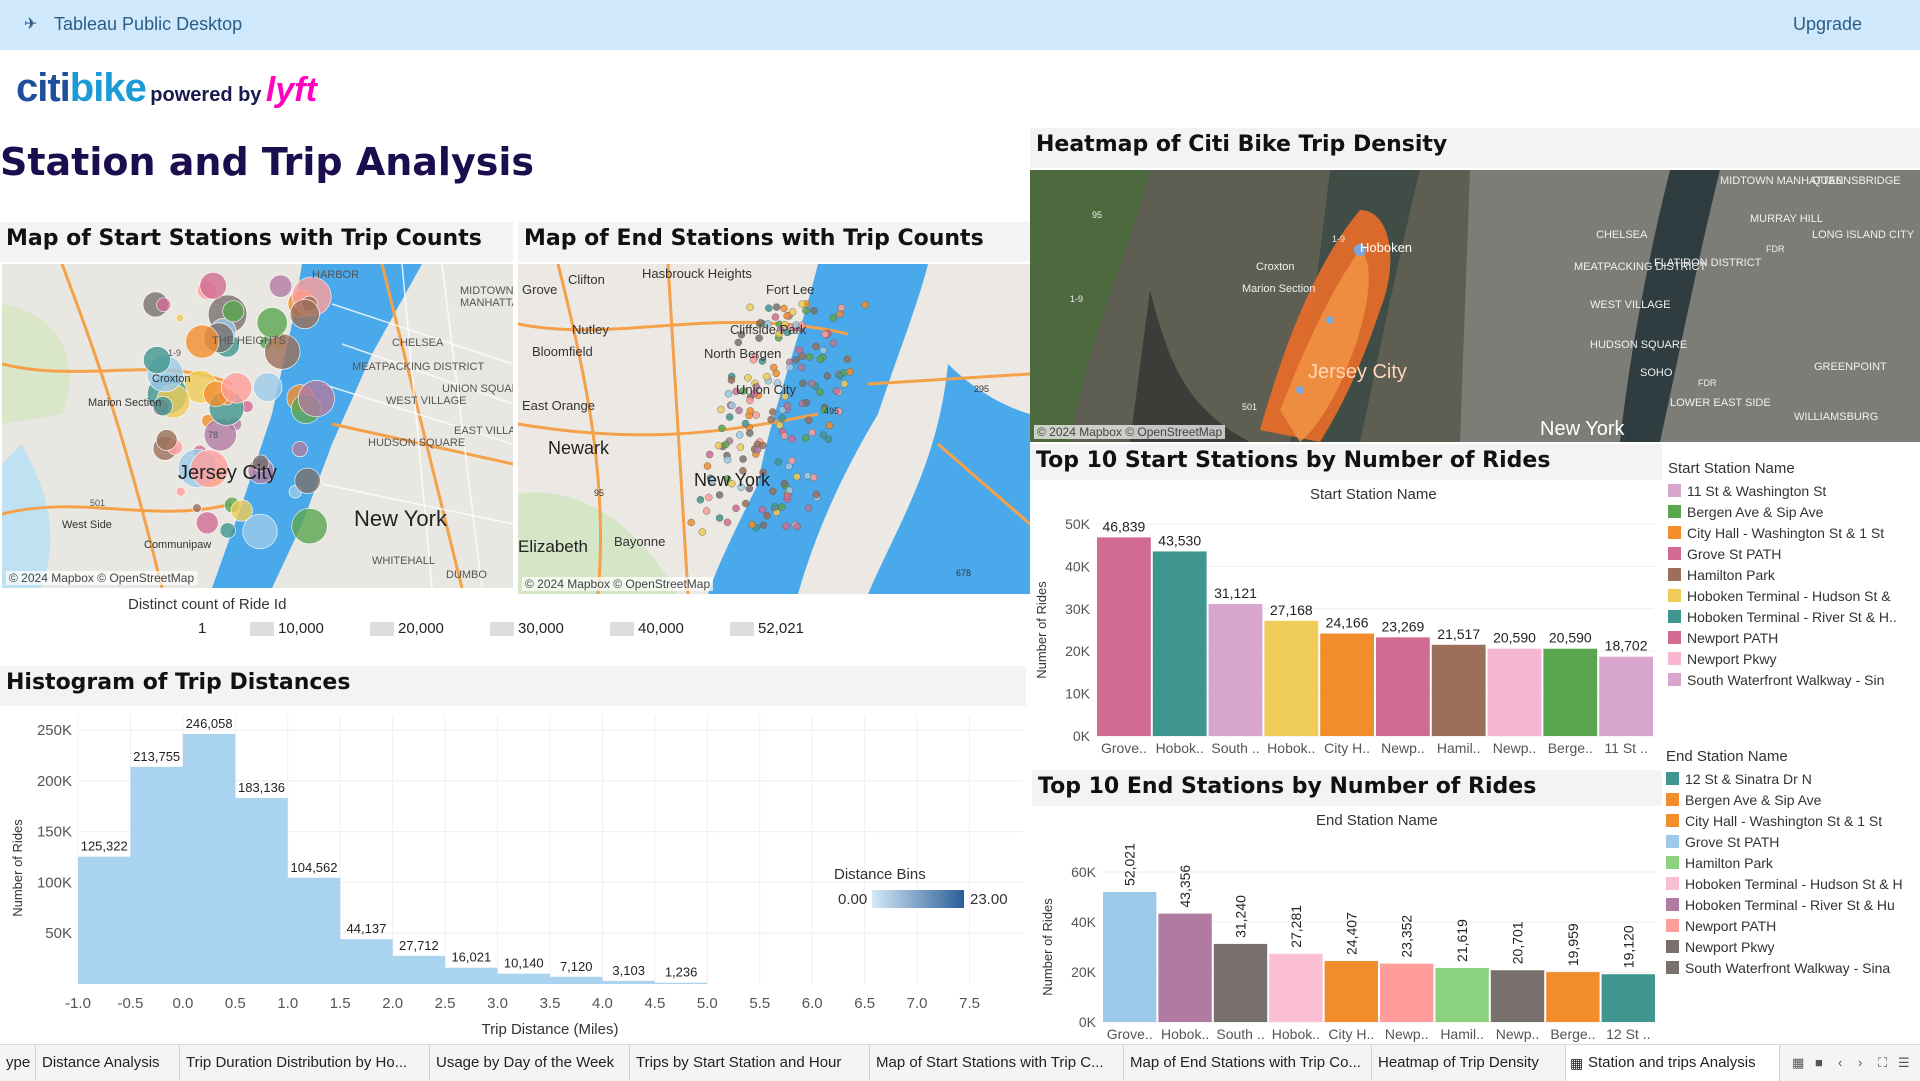 This screenshot has height=1081, width=1920. What do you see at coordinates (530, 1063) in the screenshot?
I see `tab-usage-by-day: Usage by Day of the Week` at bounding box center [530, 1063].